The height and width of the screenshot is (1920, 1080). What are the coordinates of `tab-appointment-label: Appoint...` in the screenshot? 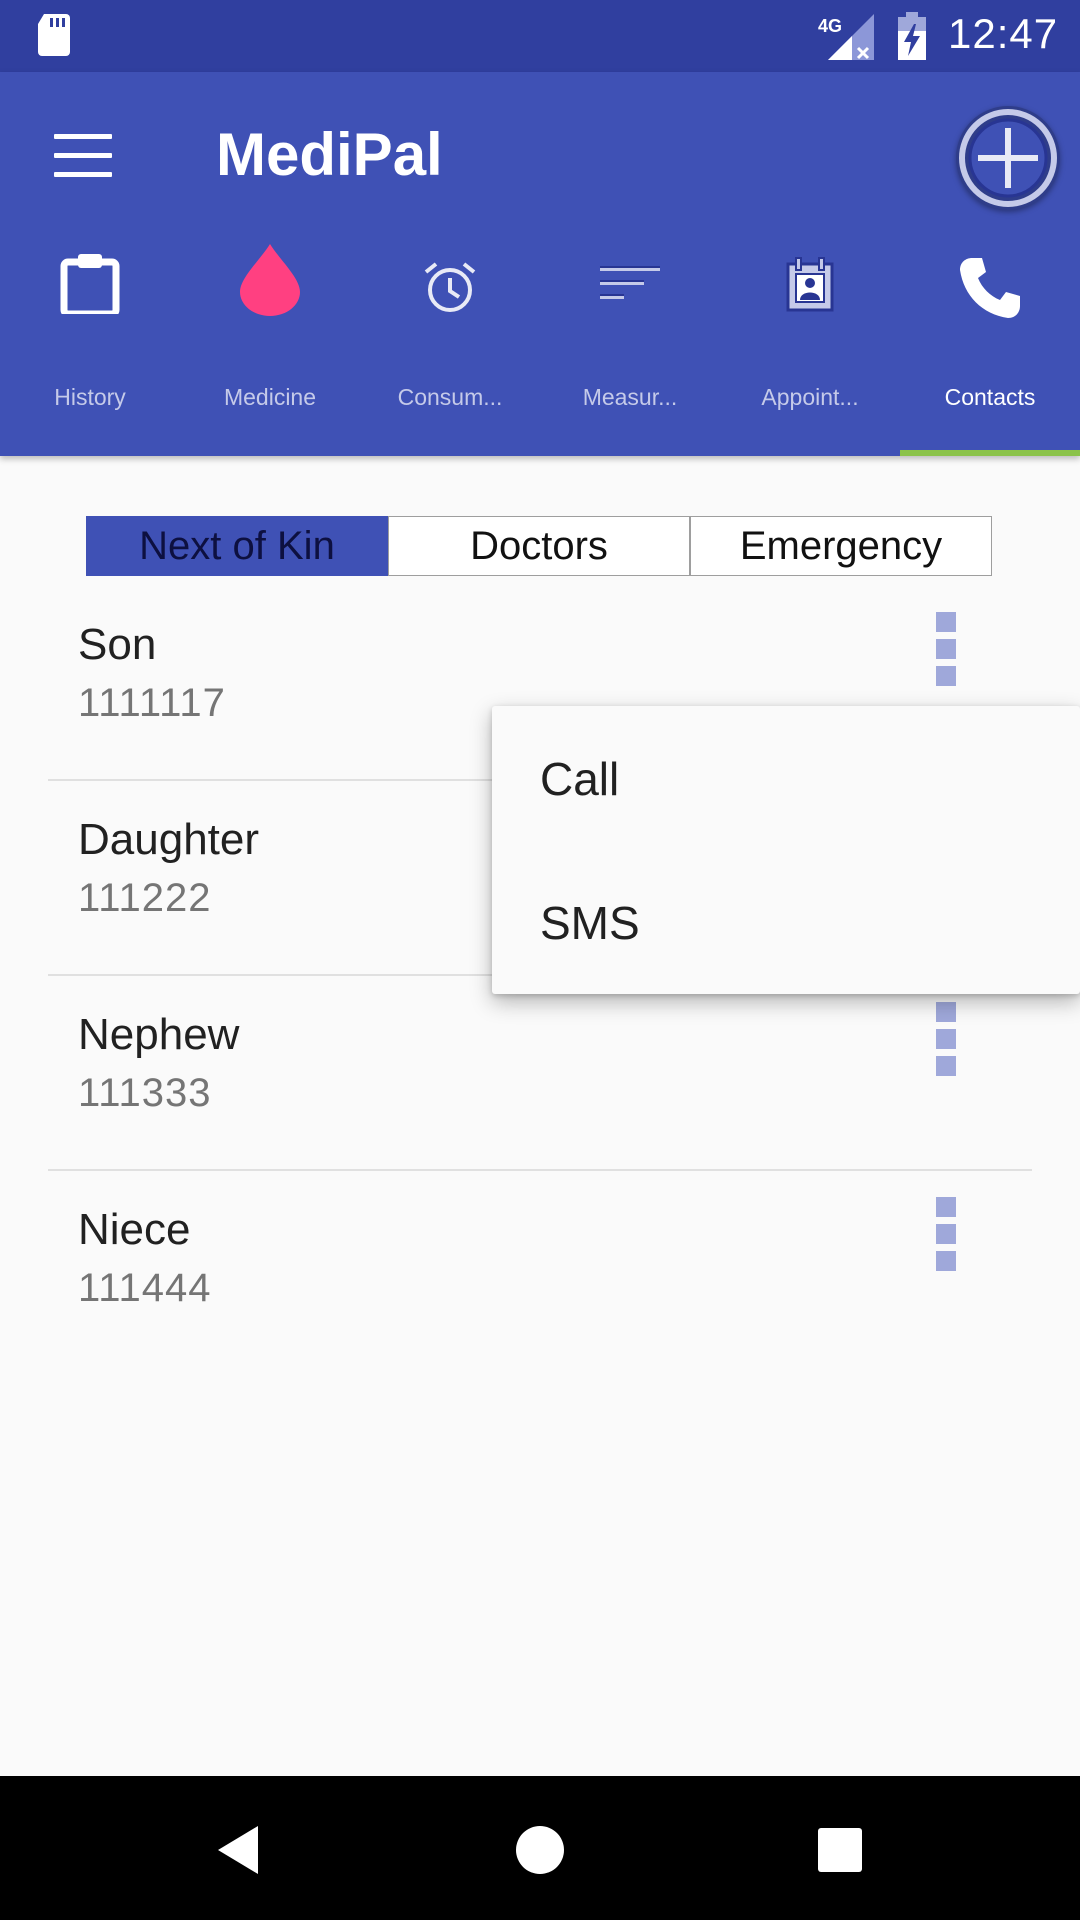 It's located at (810, 397).